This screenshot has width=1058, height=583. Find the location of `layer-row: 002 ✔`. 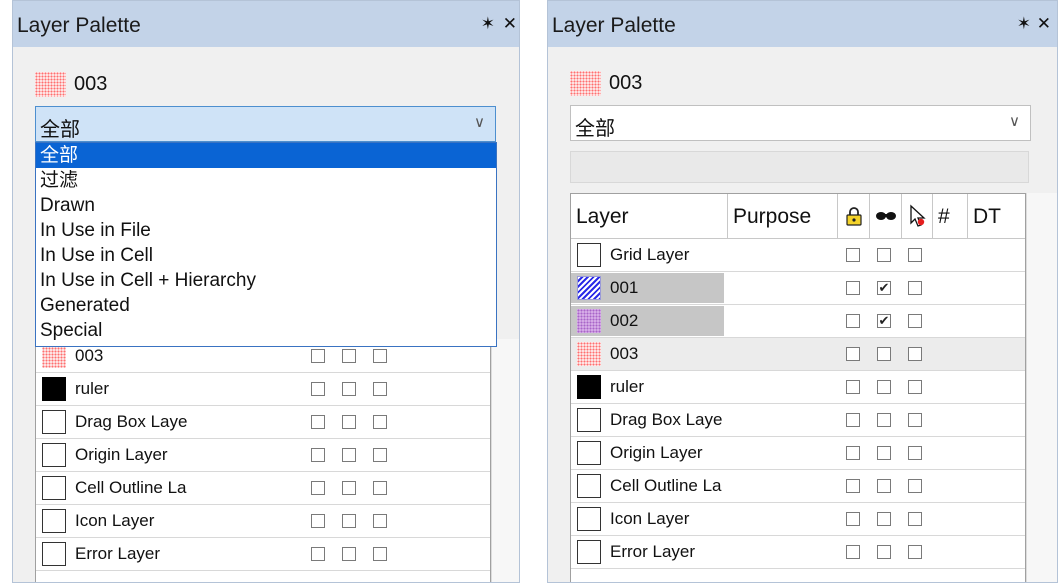

layer-row: 002 ✔ is located at coordinates (798, 321).